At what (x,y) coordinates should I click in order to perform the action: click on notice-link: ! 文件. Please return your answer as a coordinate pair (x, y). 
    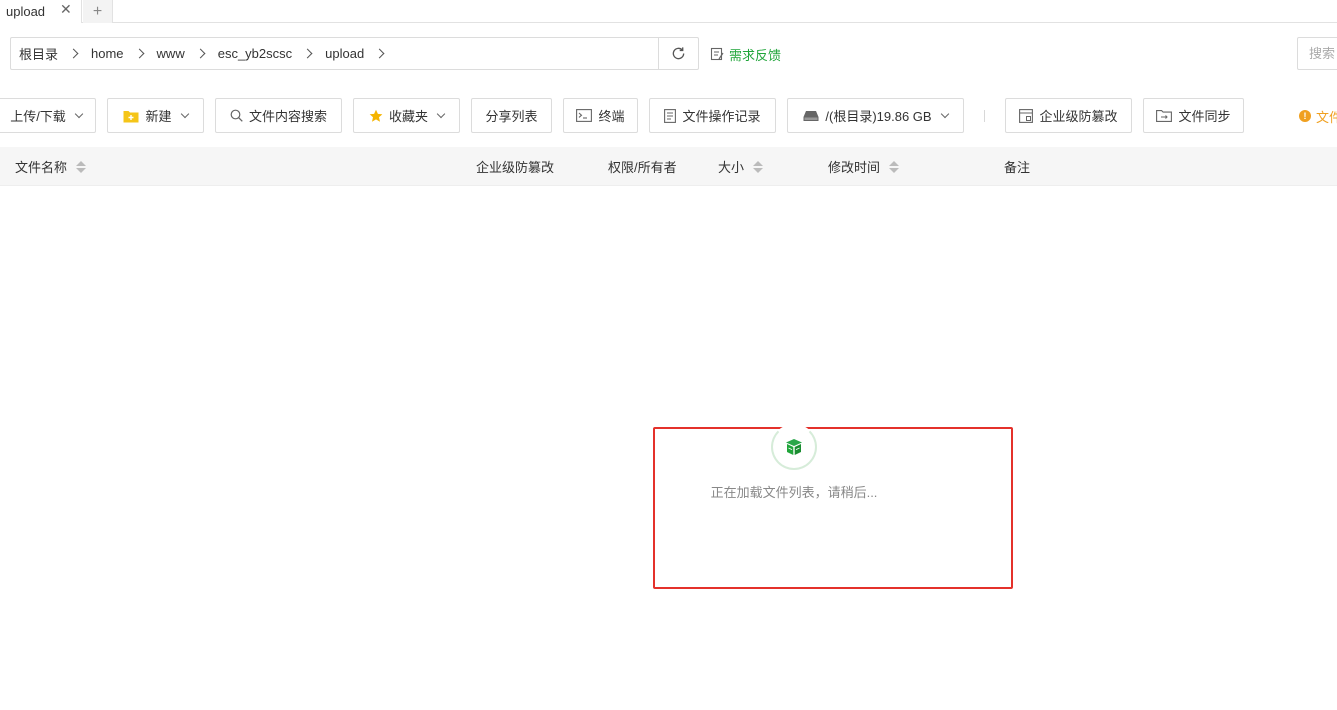
    Looking at the image, I should click on (1318, 116).